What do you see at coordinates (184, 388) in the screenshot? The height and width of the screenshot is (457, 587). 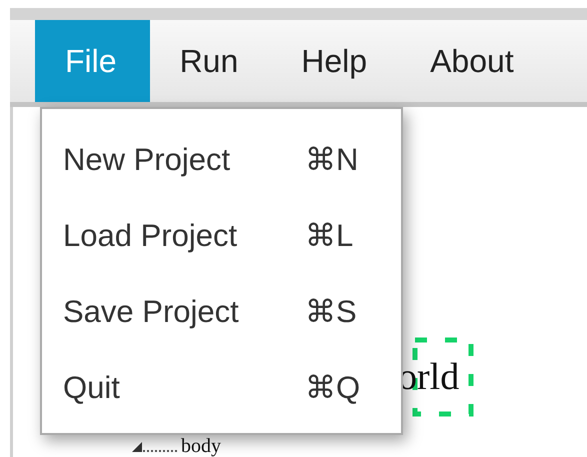 I see `menu-option: Quit` at bounding box center [184, 388].